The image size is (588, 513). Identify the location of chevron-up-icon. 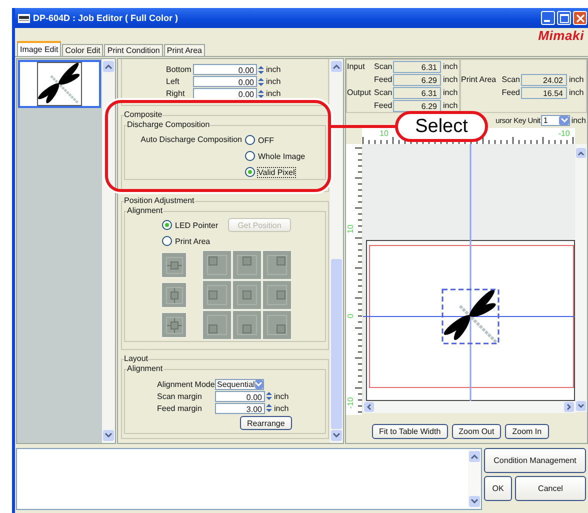
(474, 456).